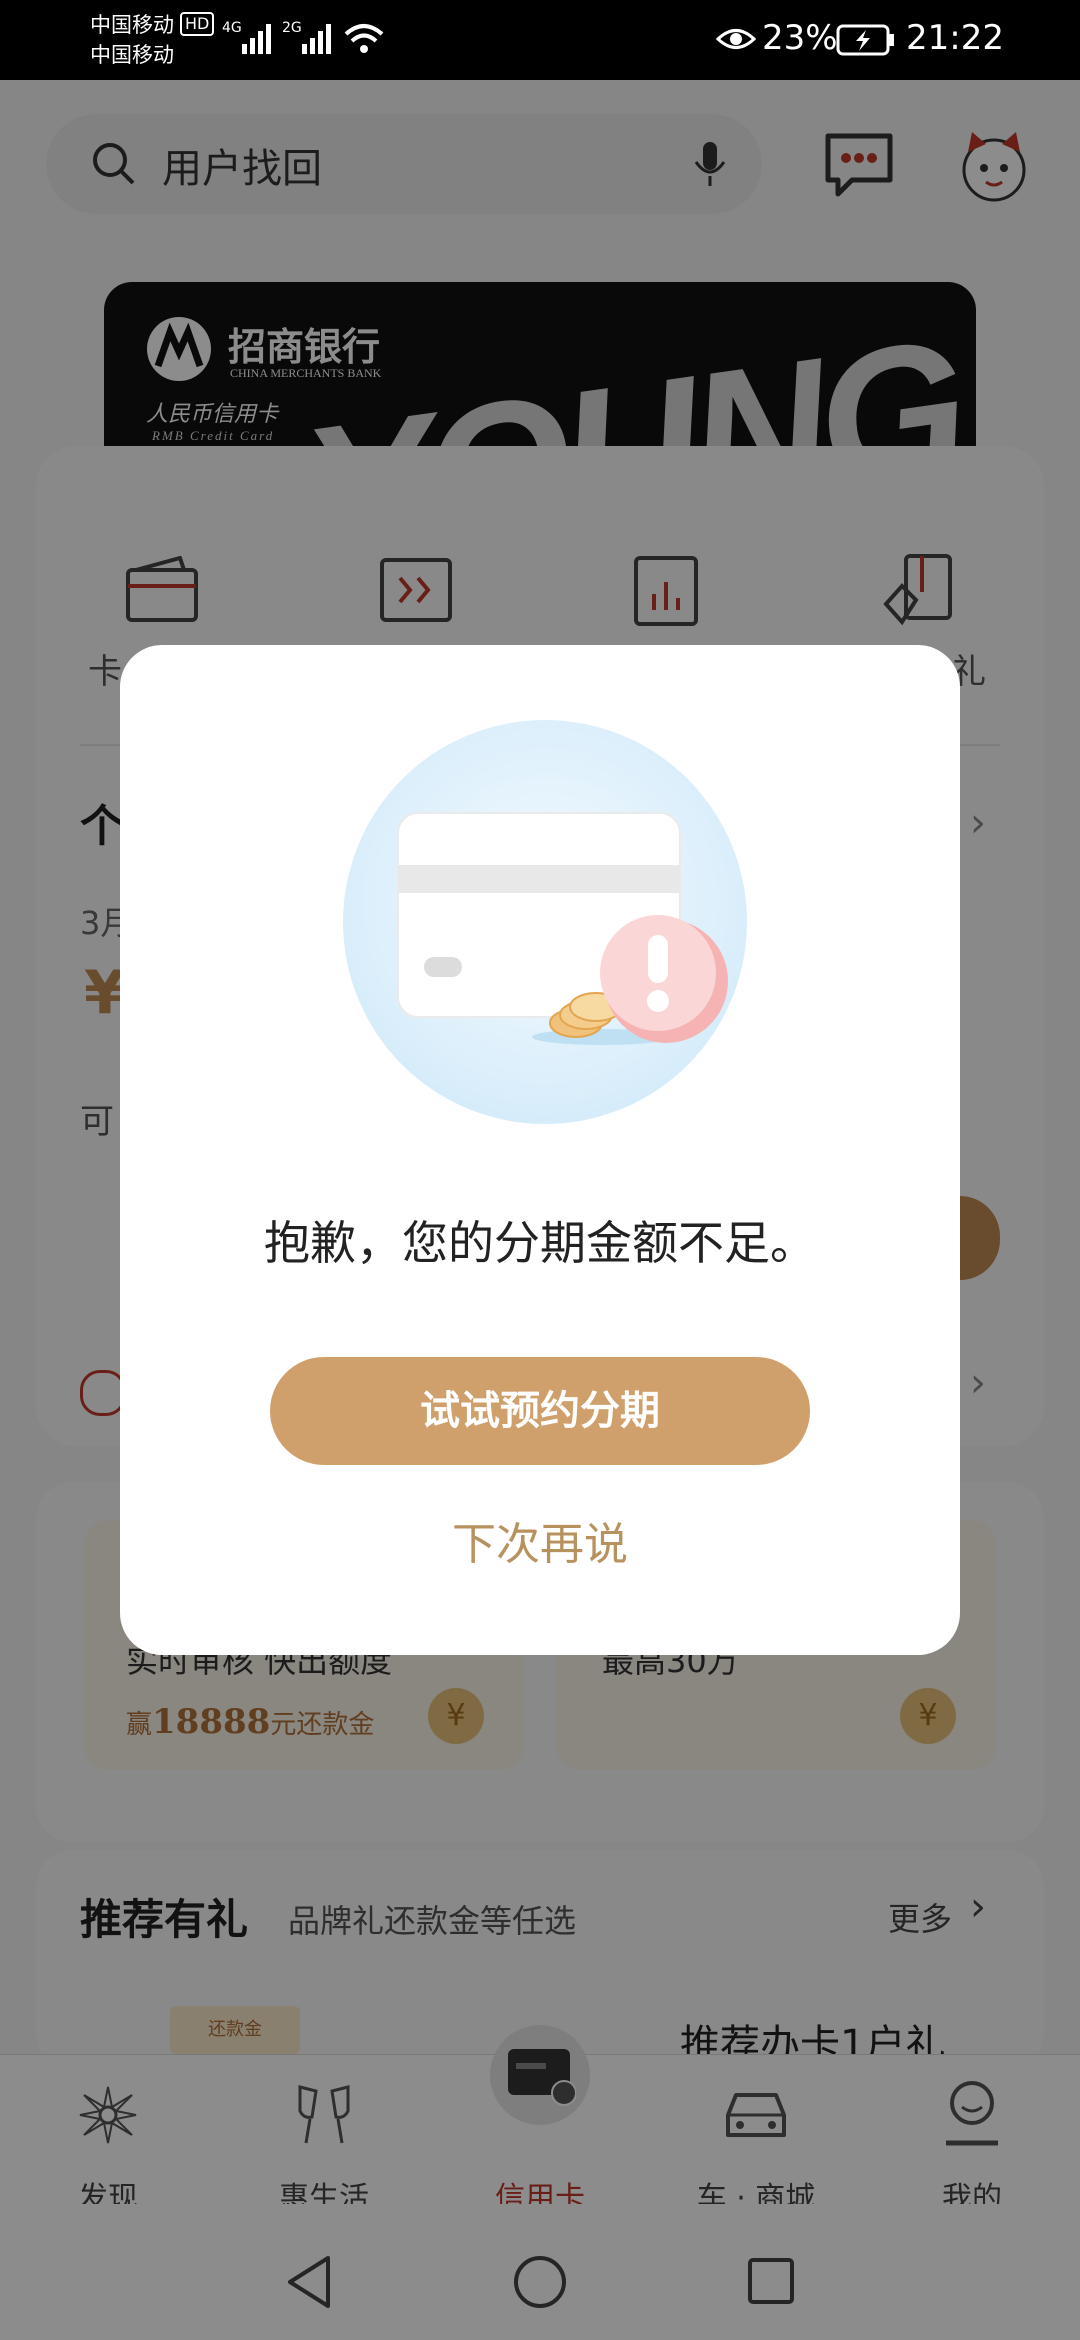 The width and height of the screenshot is (1080, 2340). Describe the element at coordinates (540, 1545) in the screenshot. I see `maybe-later-button: 下次再说` at that location.